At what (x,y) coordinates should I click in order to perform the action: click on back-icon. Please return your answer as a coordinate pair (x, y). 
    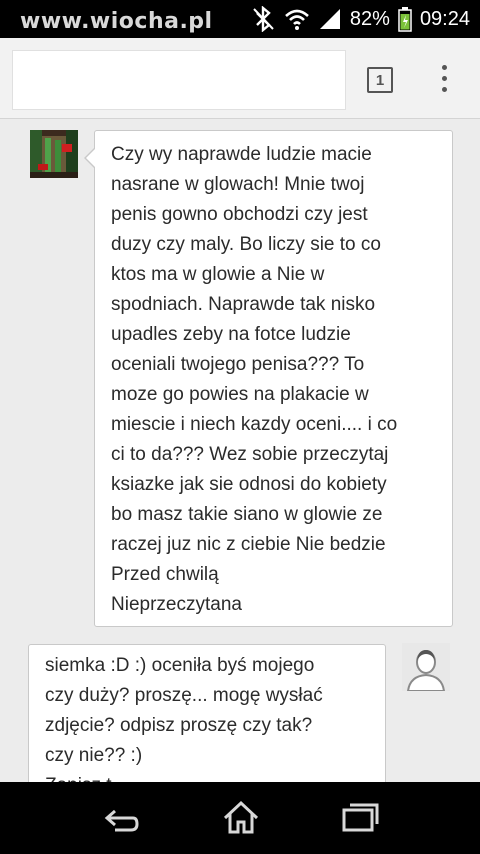
    Looking at the image, I should click on (121, 818).